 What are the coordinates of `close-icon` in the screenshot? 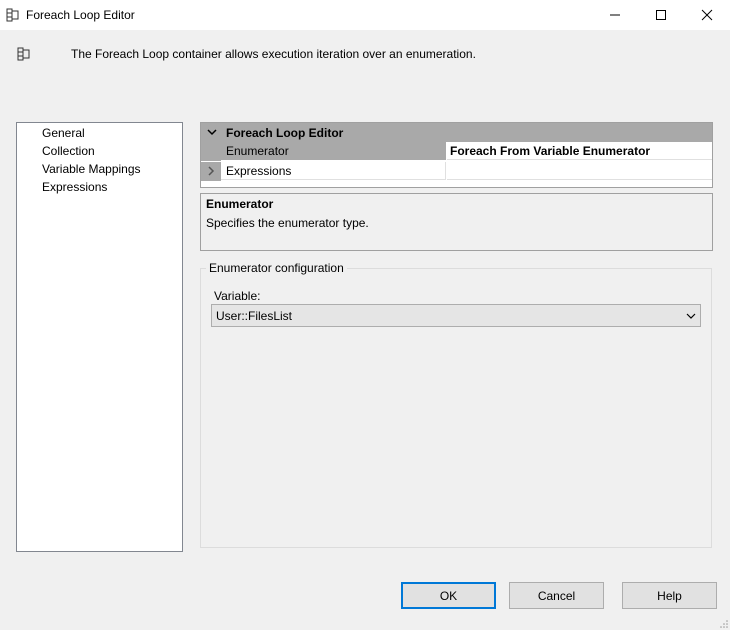 It's located at (707, 15).